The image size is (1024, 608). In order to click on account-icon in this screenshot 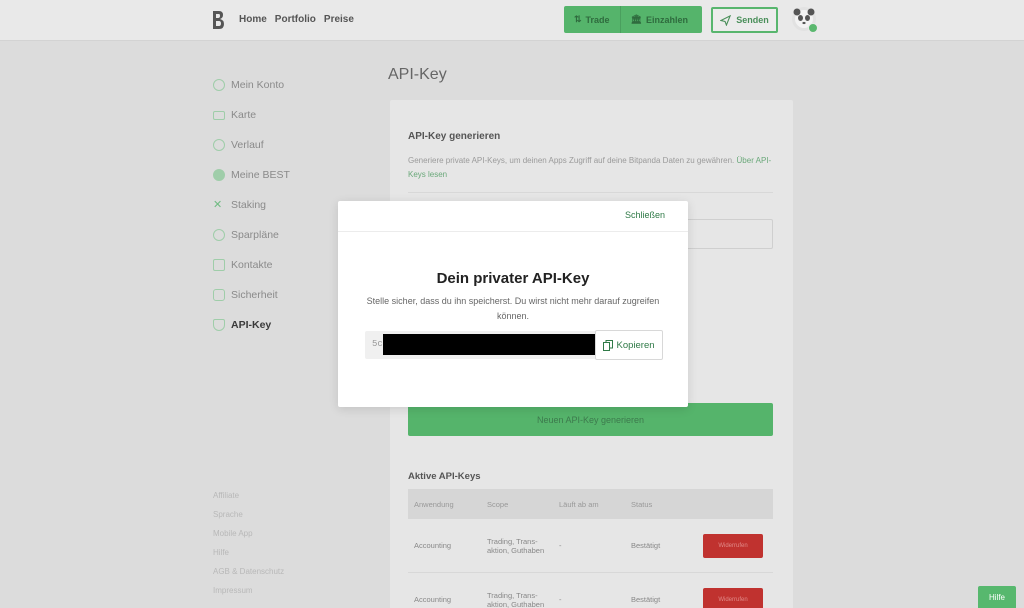, I will do `click(219, 85)`.